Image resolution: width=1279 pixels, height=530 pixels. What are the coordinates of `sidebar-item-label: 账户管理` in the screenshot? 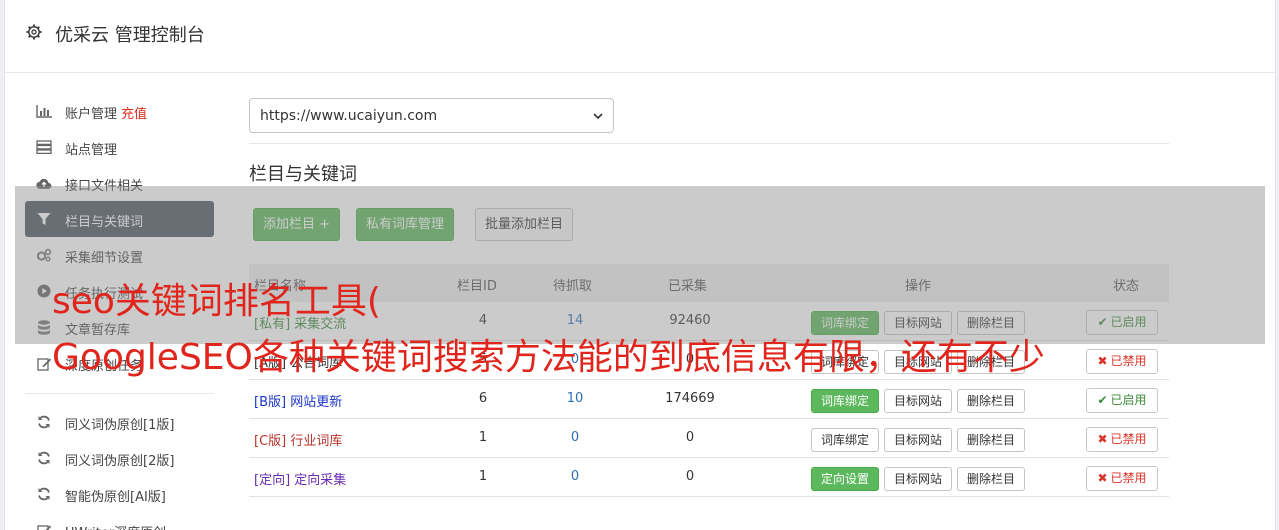 It's located at (91, 114).